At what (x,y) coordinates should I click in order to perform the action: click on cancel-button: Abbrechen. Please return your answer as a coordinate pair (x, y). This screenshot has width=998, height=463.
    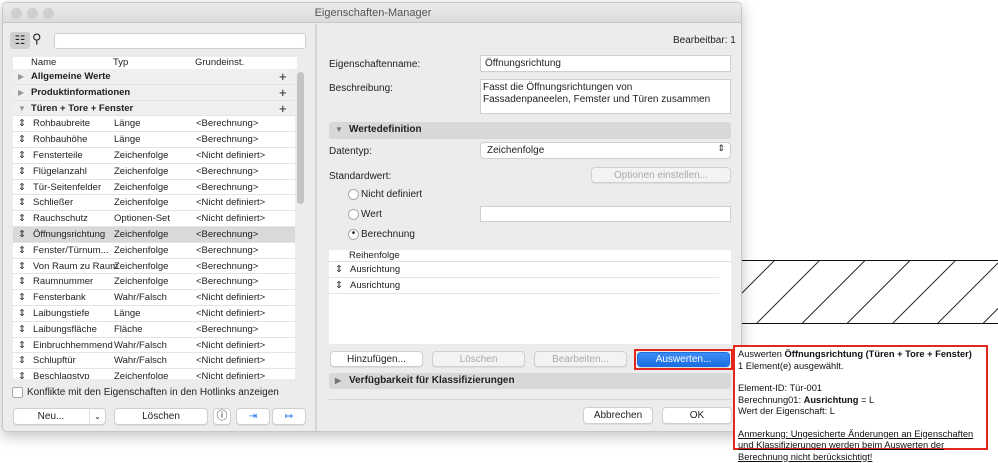
    Looking at the image, I should click on (618, 415).